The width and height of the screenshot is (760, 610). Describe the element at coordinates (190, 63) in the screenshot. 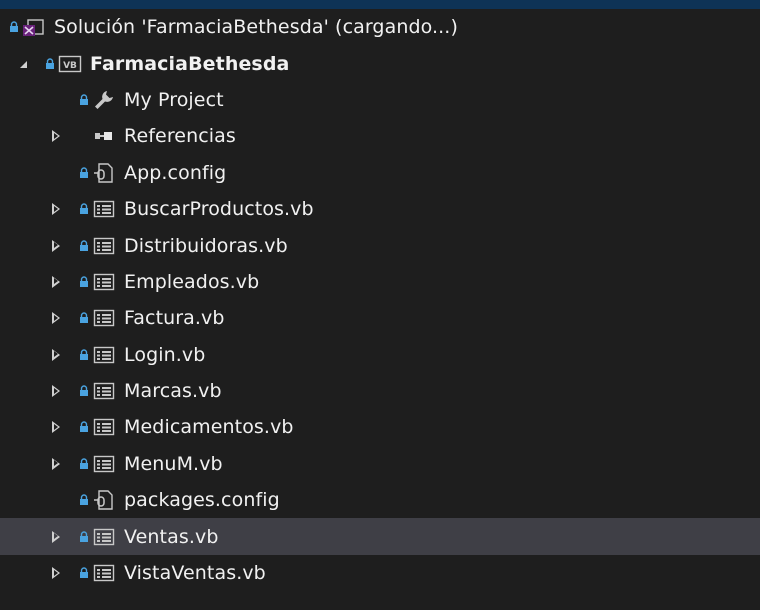

I see `project-label: FarmaciaBethesda` at that location.